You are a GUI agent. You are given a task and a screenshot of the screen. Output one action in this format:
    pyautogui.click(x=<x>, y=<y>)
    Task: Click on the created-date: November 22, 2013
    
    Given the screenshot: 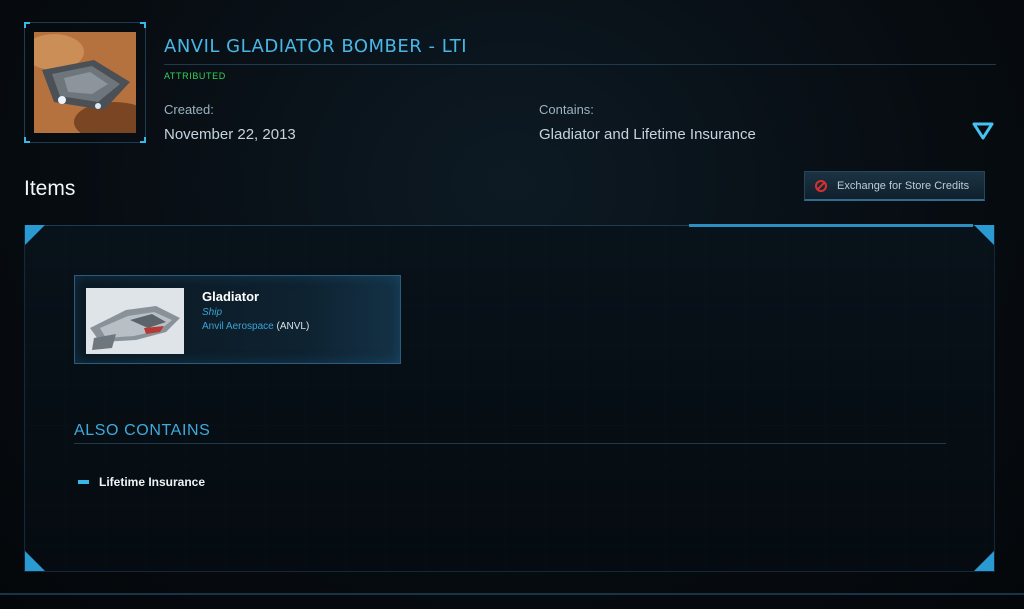 What is the action you would take?
    pyautogui.click(x=230, y=134)
    